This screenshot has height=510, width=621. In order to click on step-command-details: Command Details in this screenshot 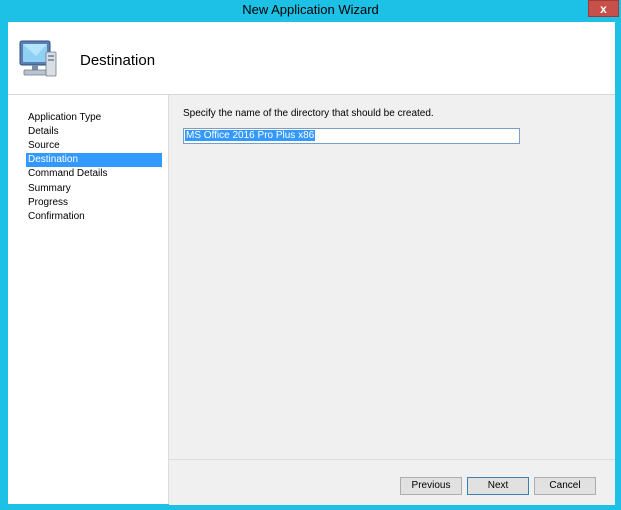, I will do `click(94, 174)`.